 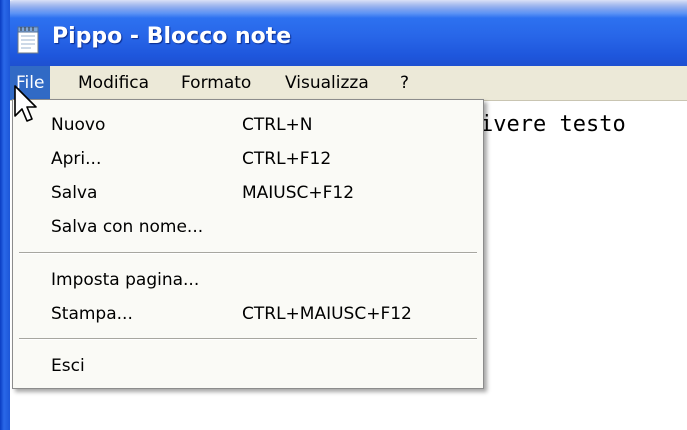 What do you see at coordinates (248, 366) in the screenshot?
I see `menu-item-esci: Esci` at bounding box center [248, 366].